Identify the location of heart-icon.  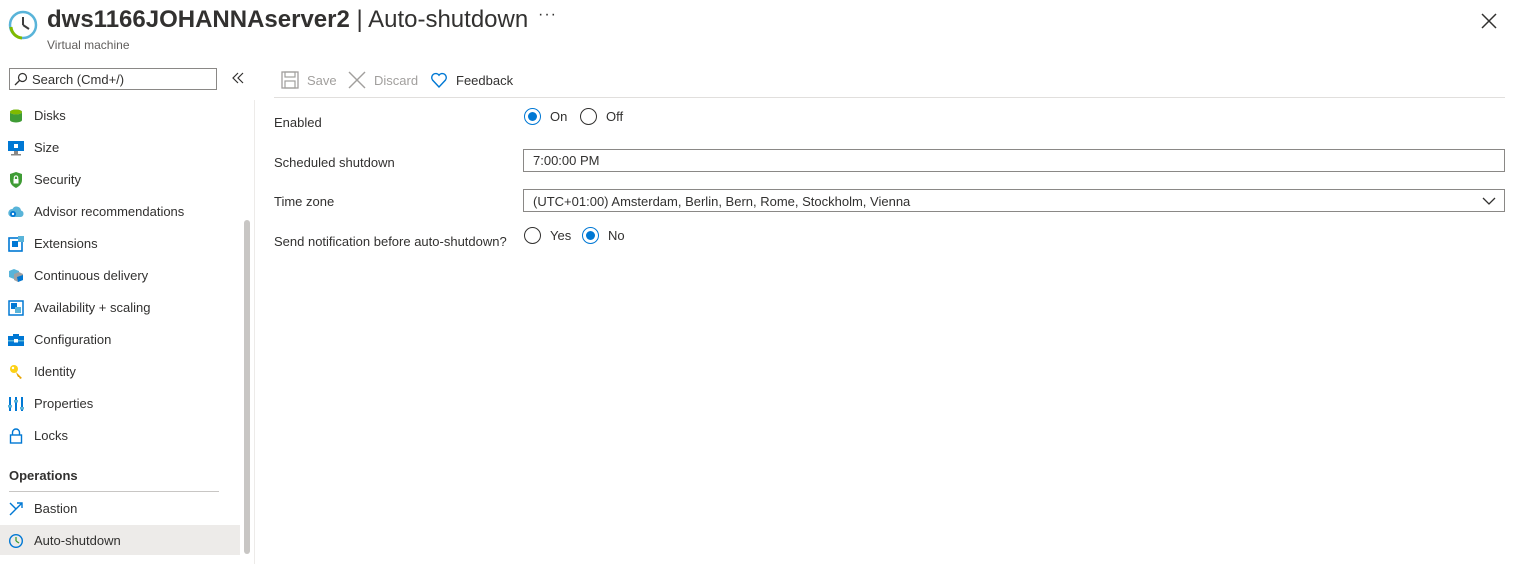
(439, 80).